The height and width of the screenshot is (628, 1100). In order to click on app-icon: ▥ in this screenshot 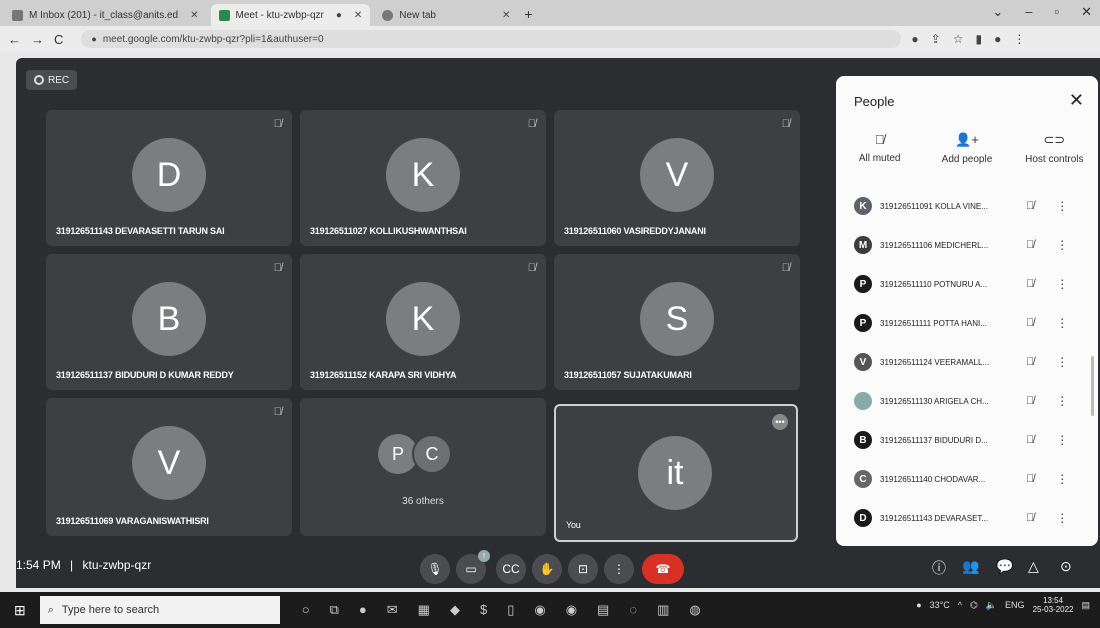, I will do `click(663, 610)`.